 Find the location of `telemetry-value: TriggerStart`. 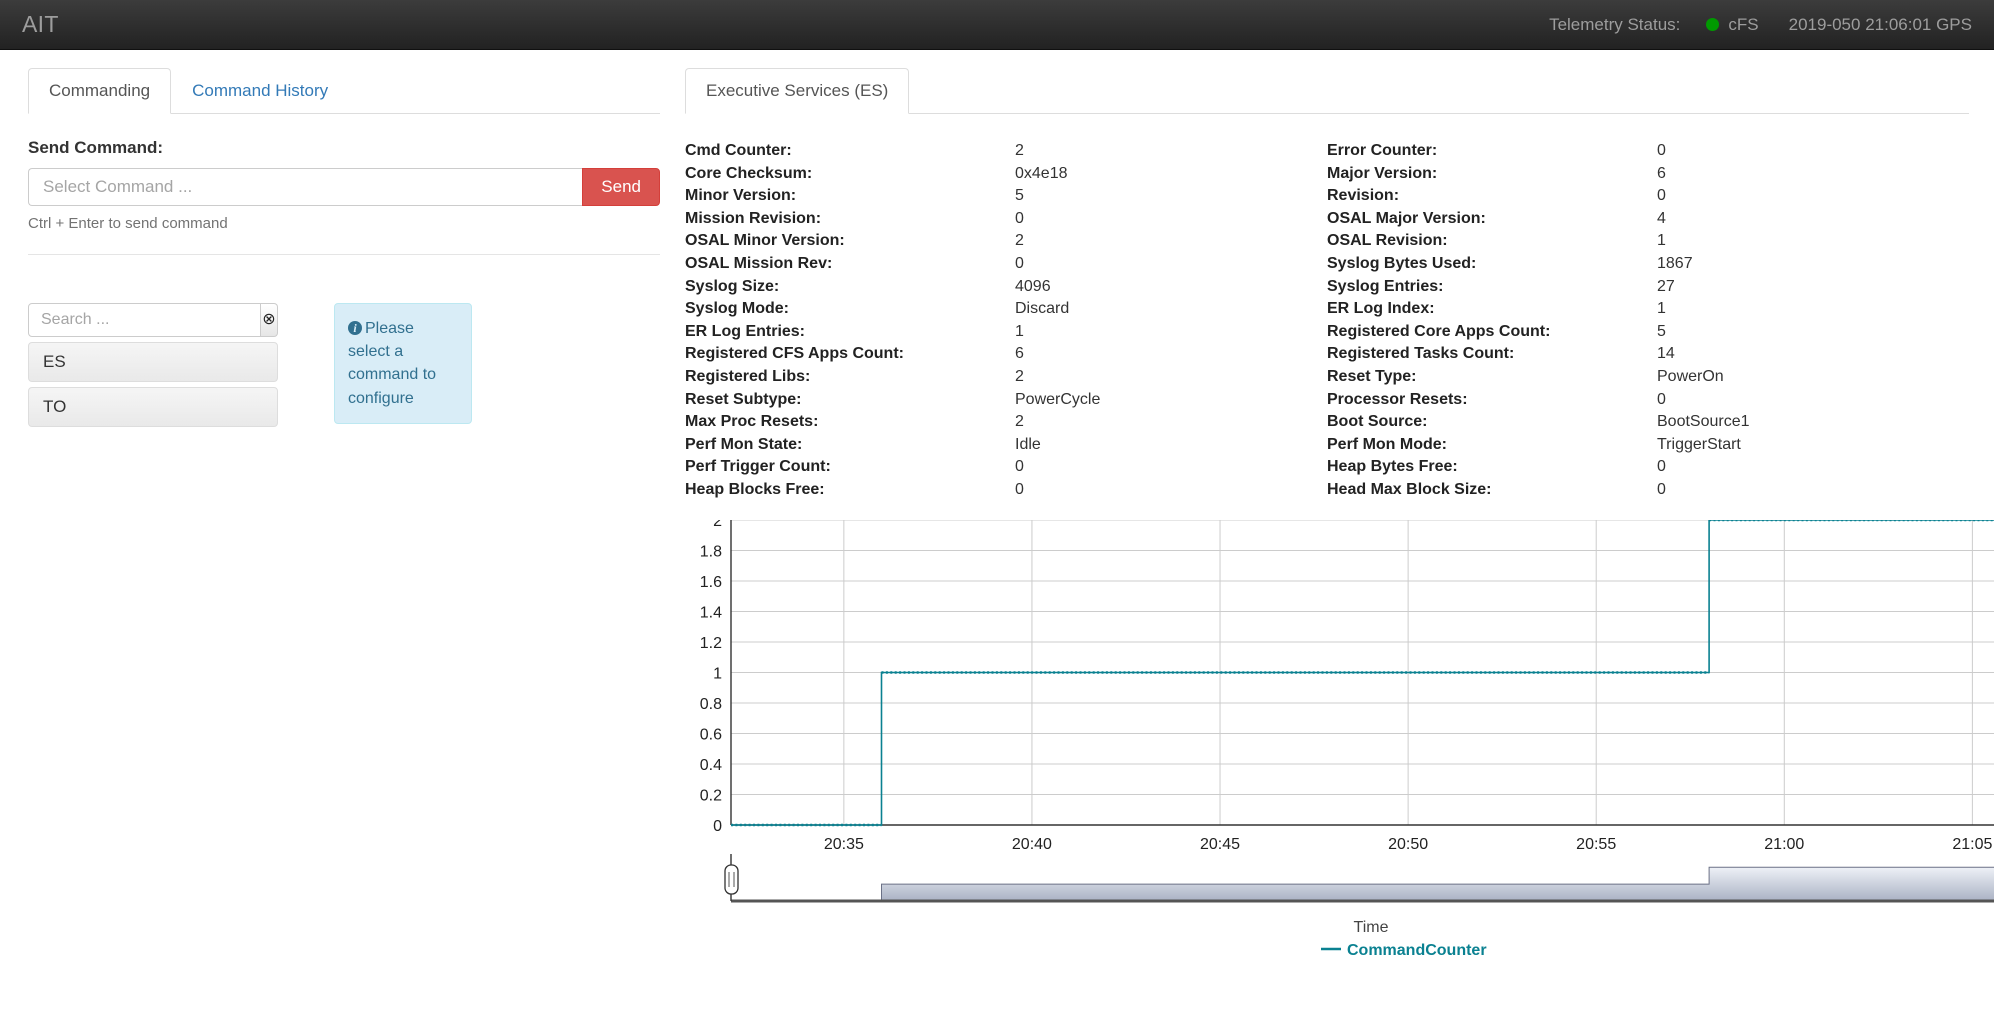

telemetry-value: TriggerStart is located at coordinates (1699, 444).